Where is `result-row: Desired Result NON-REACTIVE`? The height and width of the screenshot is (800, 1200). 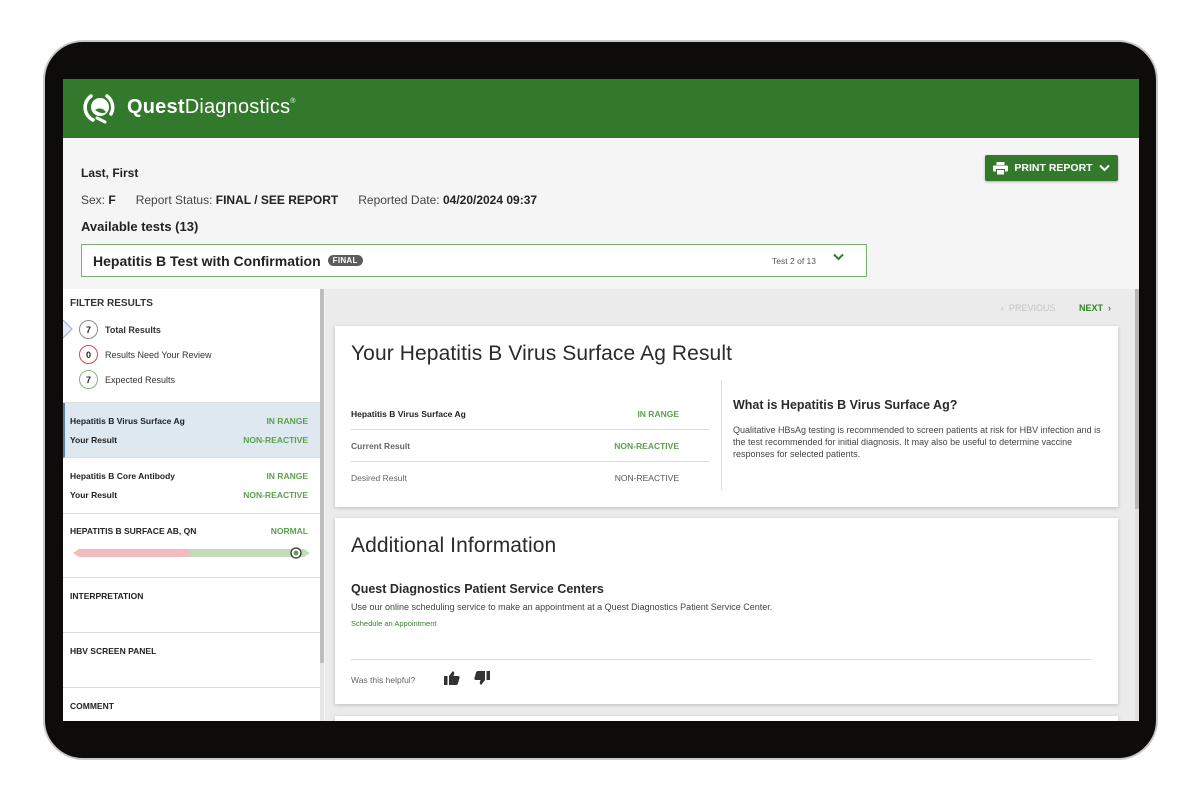
result-row: Desired Result NON-REACTIVE is located at coordinates (530, 478).